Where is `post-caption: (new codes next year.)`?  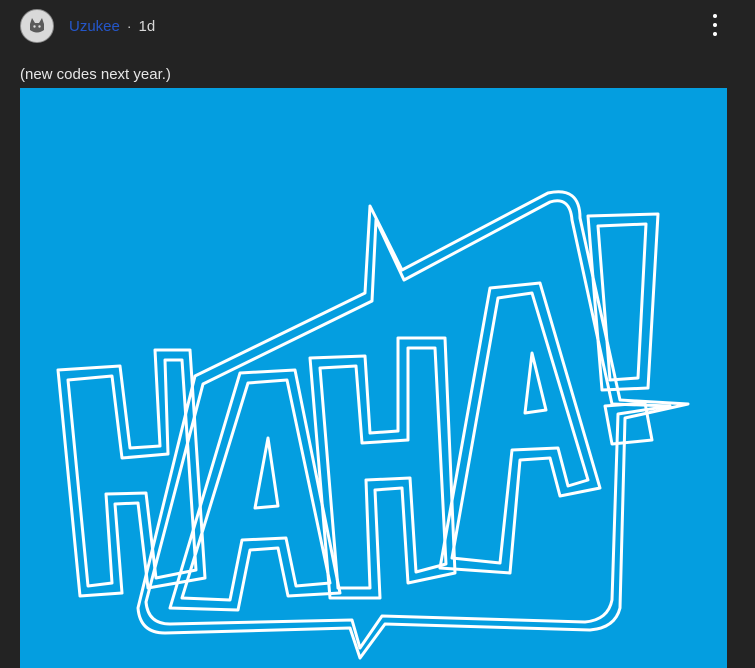 post-caption: (new codes next year.) is located at coordinates (95, 74).